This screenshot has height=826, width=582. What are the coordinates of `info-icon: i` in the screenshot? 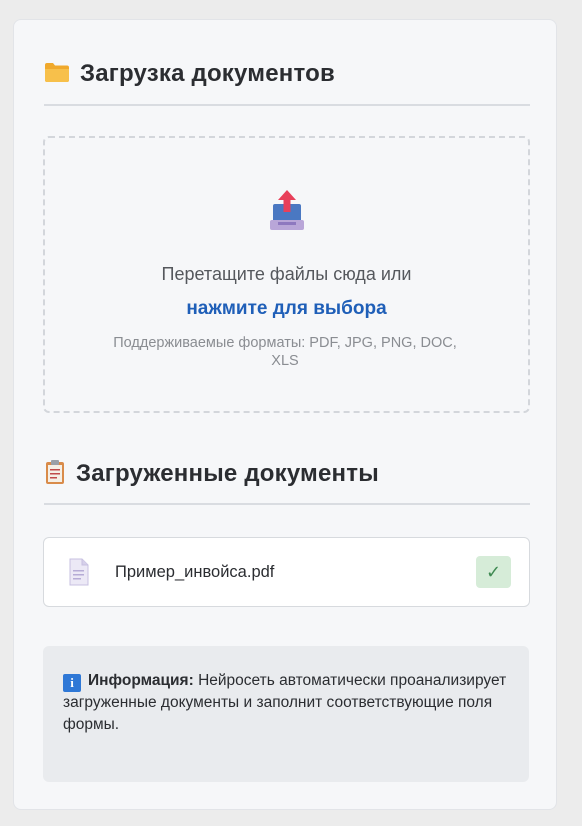 It's located at (72, 683).